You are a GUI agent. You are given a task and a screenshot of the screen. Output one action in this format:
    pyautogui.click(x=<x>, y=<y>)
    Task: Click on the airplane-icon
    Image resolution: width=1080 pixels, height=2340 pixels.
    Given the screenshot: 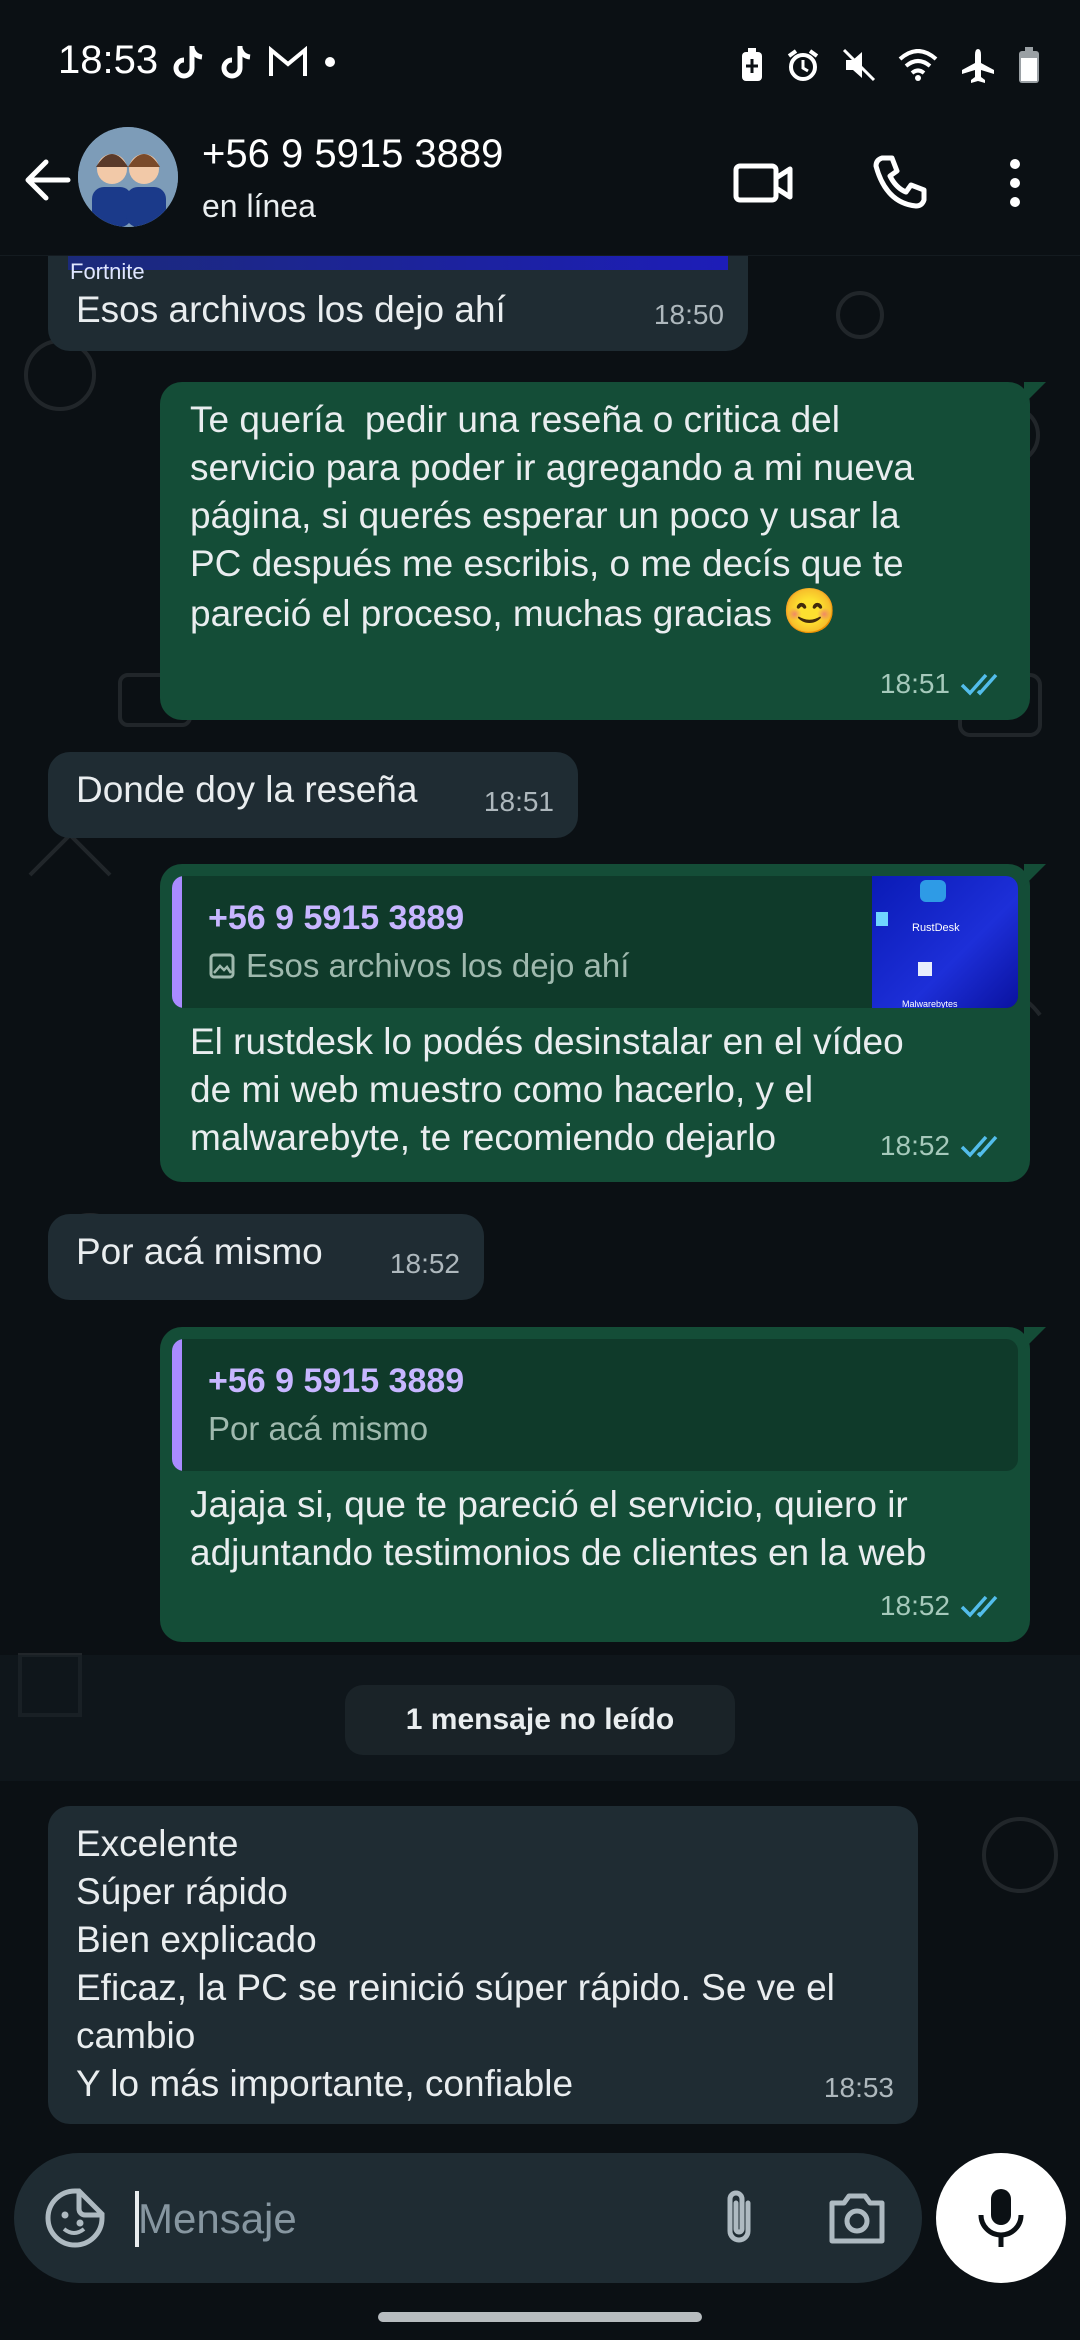 What is the action you would take?
    pyautogui.click(x=978, y=66)
    